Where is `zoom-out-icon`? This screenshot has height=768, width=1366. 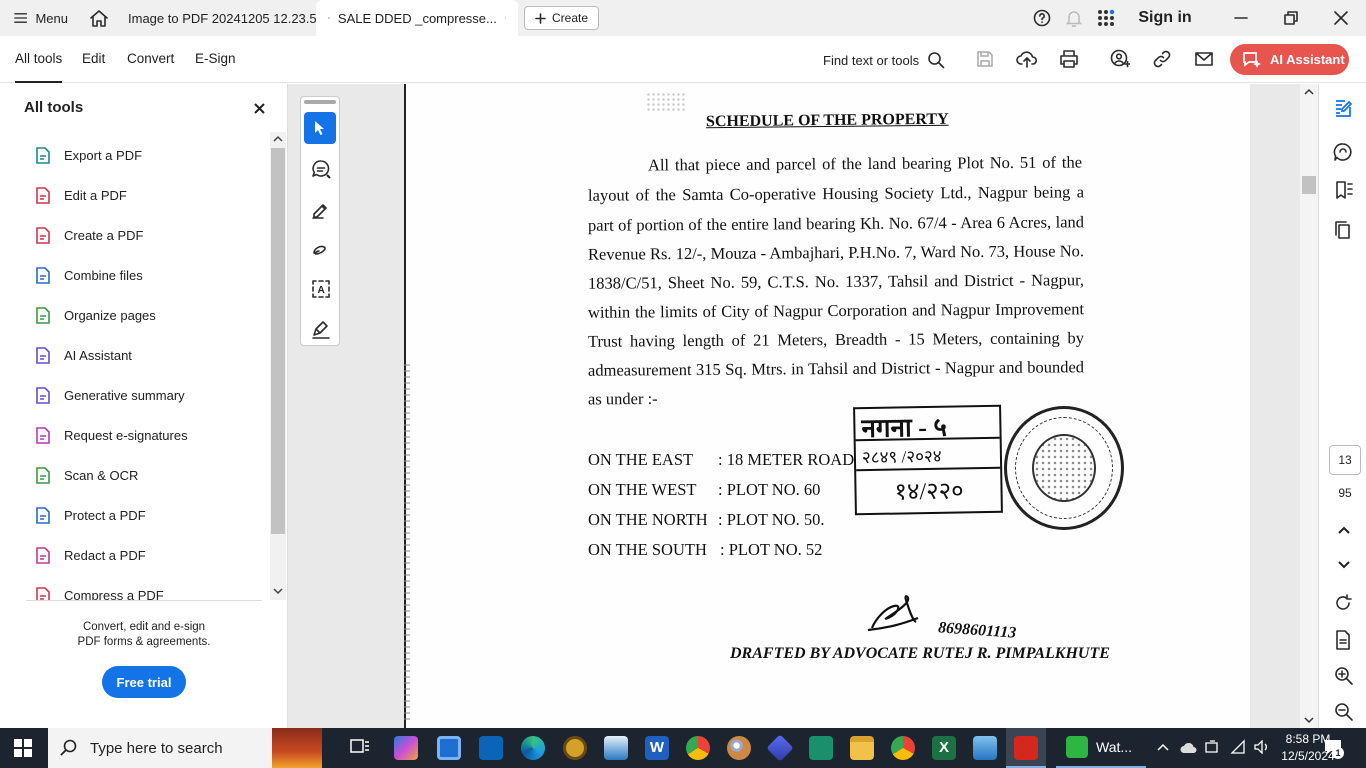
zoom-out-icon is located at coordinates (1343, 711).